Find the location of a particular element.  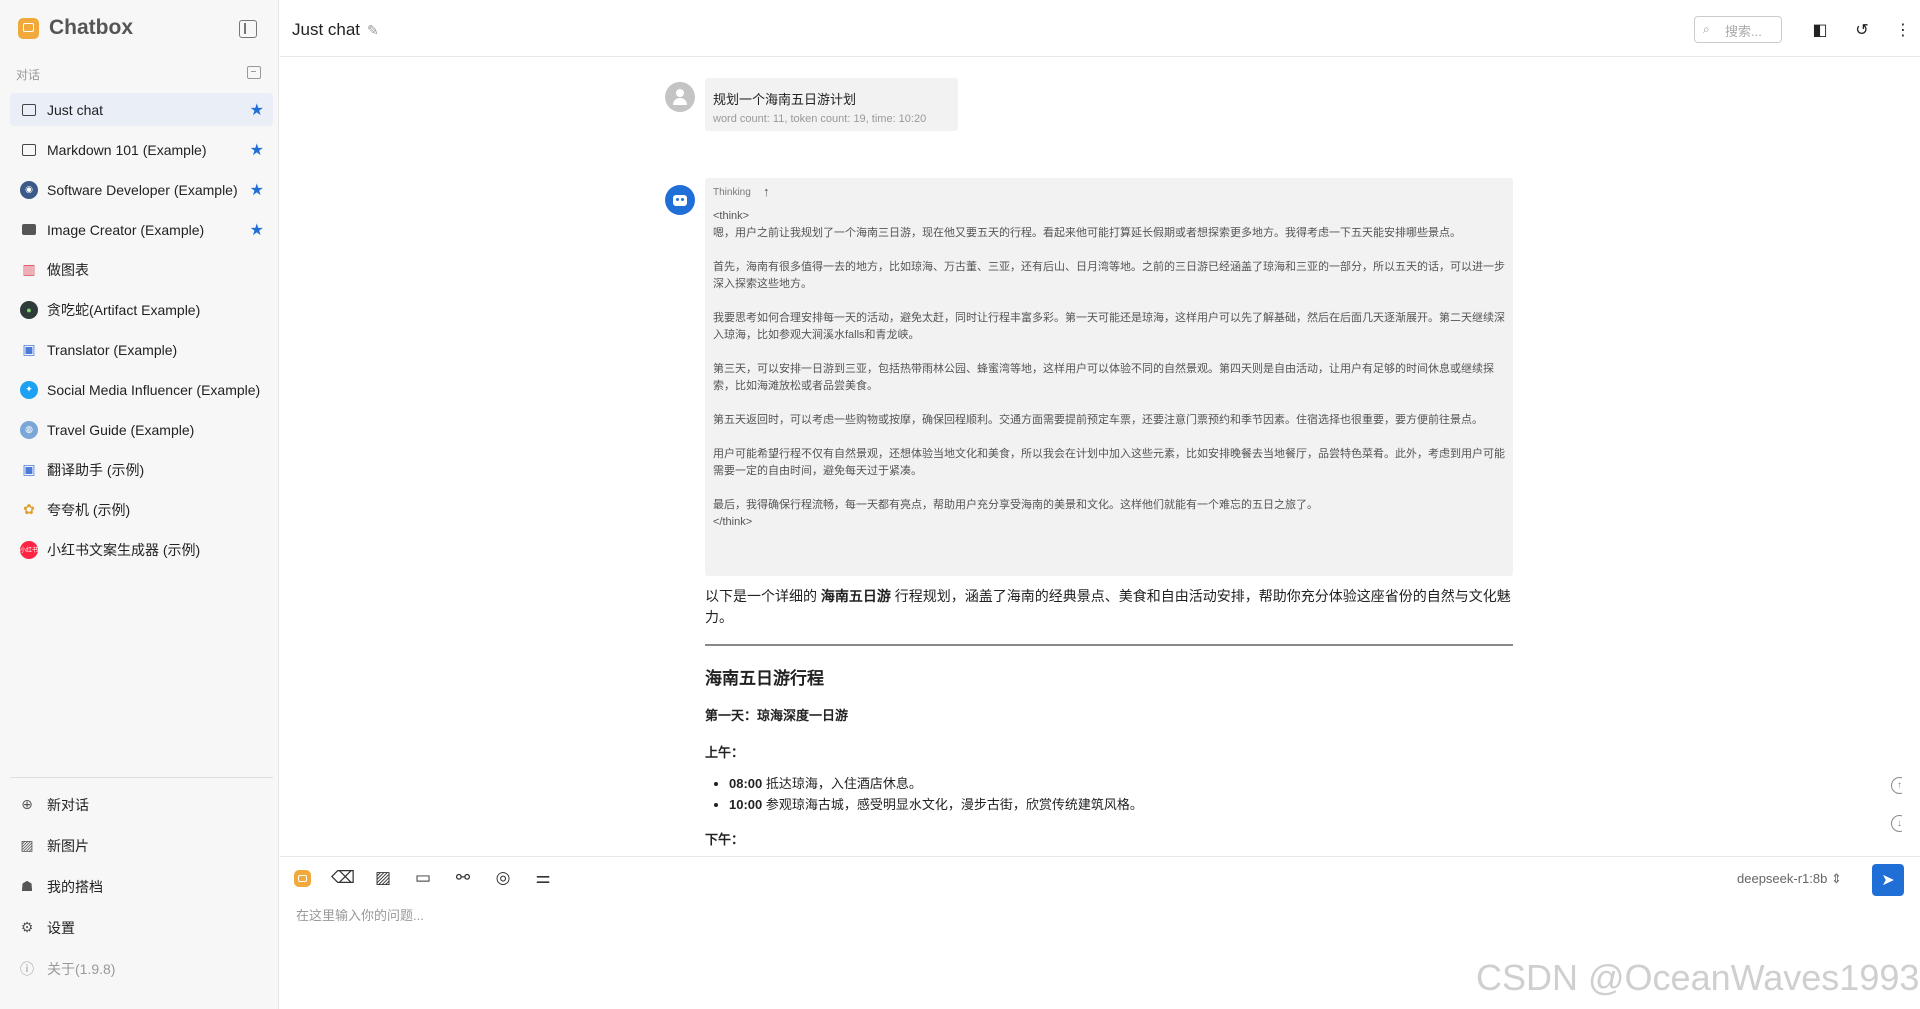

conversation-item-translator: ▣ Translator (Example) is located at coordinates (141, 349).